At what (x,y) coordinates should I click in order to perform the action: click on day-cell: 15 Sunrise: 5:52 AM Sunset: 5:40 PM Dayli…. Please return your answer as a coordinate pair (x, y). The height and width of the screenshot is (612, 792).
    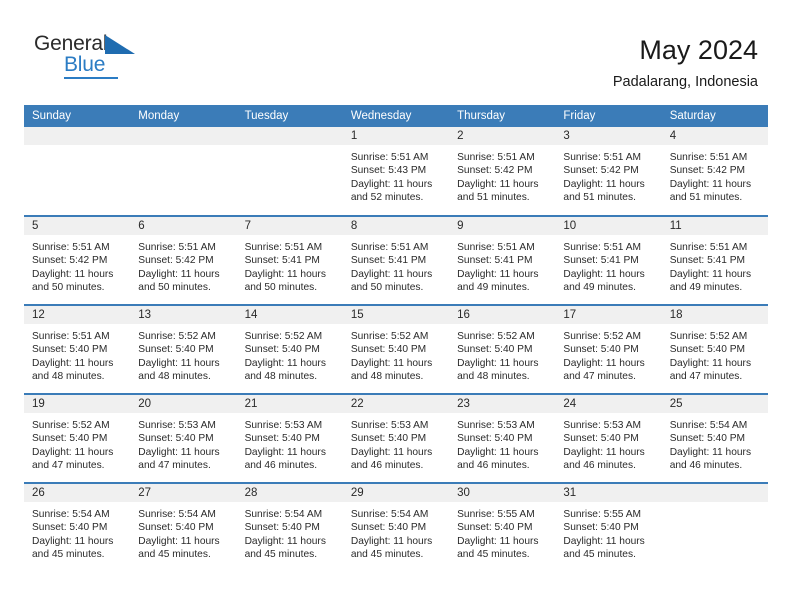
    Looking at the image, I should click on (396, 349).